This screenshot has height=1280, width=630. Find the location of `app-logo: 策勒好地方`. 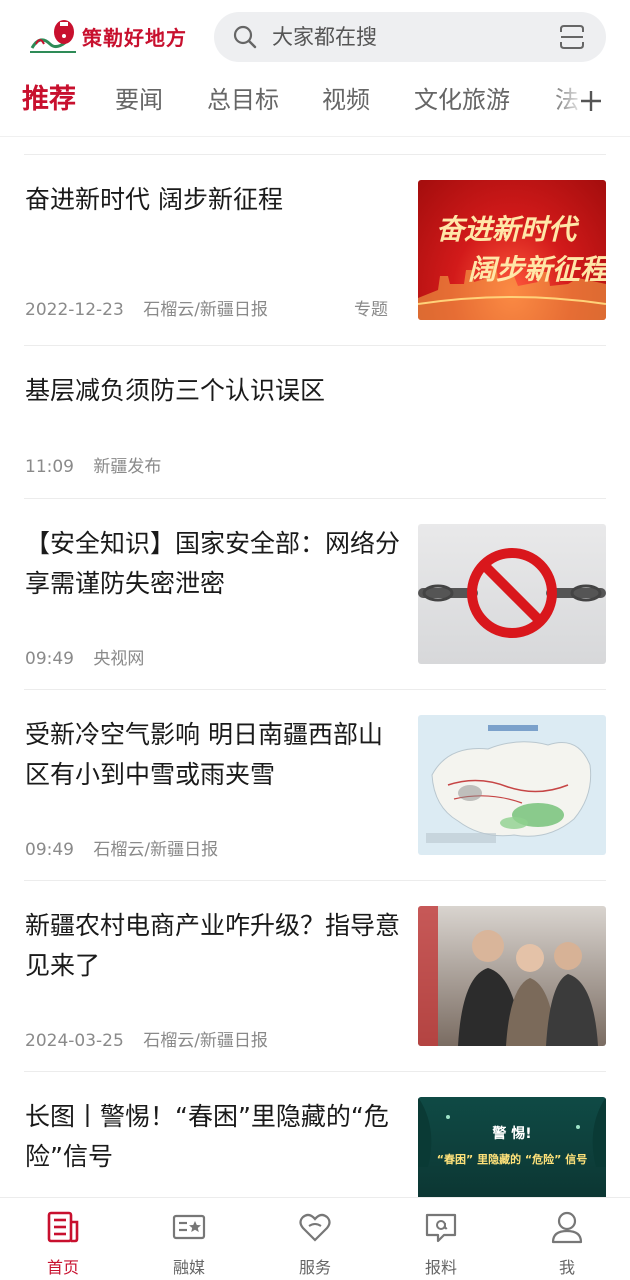

app-logo: 策勒好地方 is located at coordinates (108, 36).